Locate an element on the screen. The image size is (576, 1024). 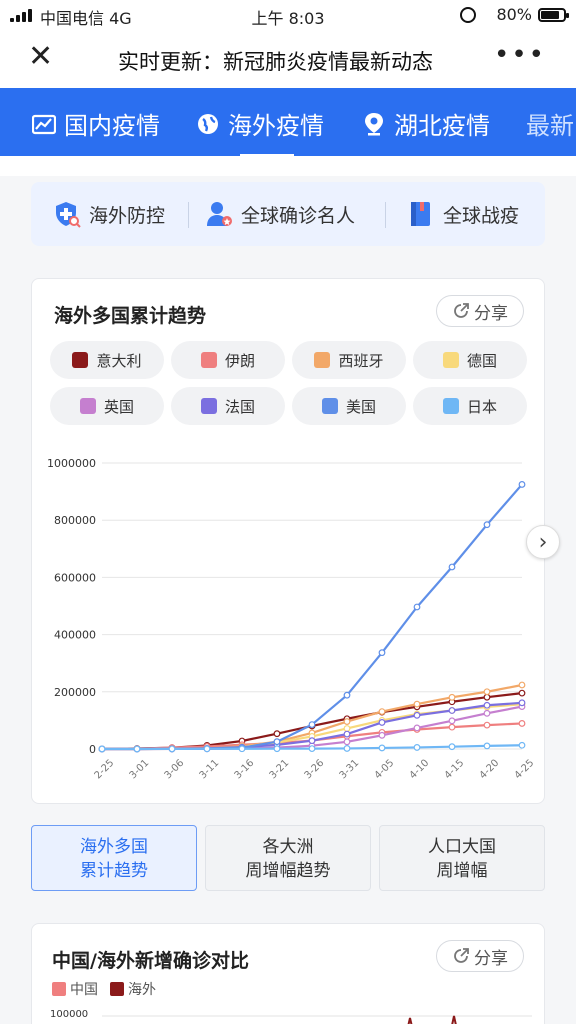
page-title: 实时更新：新冠肺炎疫情最新动态 is located at coordinates (275, 62).